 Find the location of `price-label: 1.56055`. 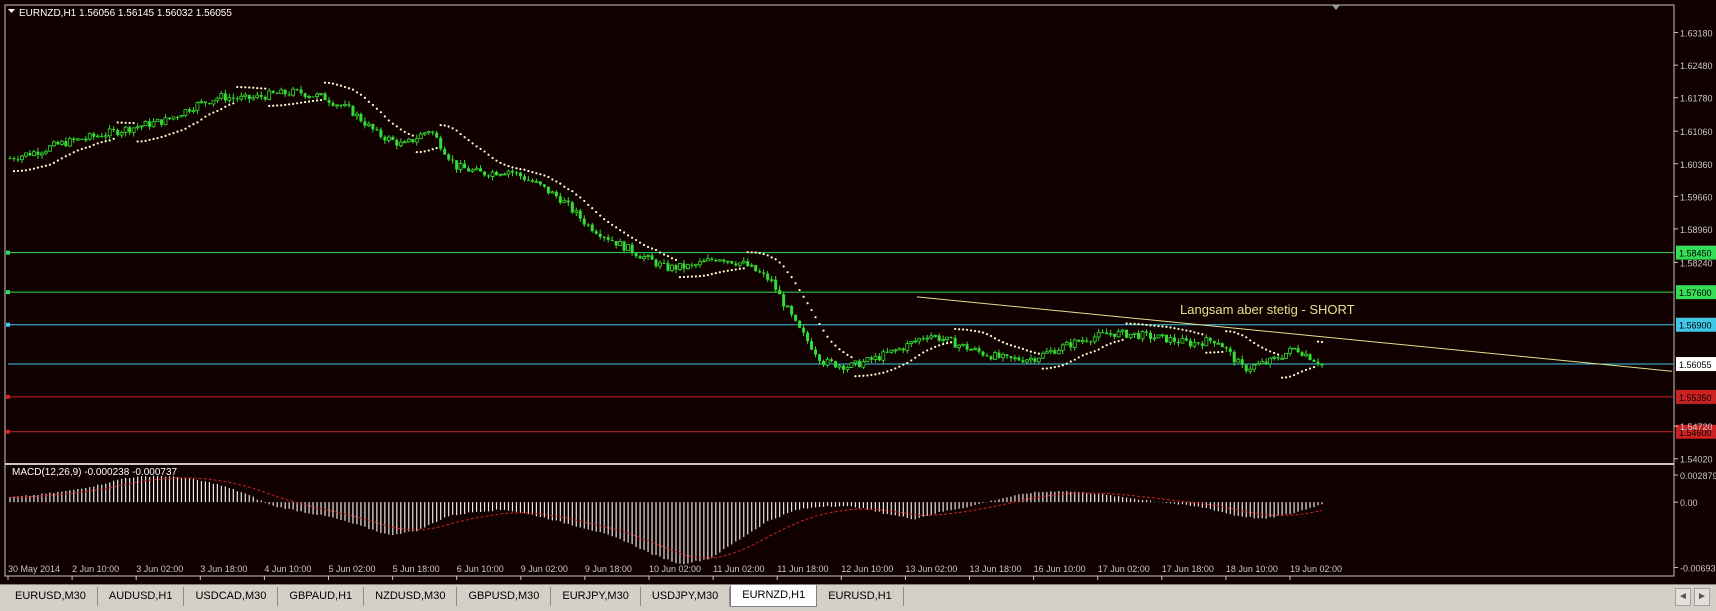

price-label: 1.56055 is located at coordinates (1695, 365).